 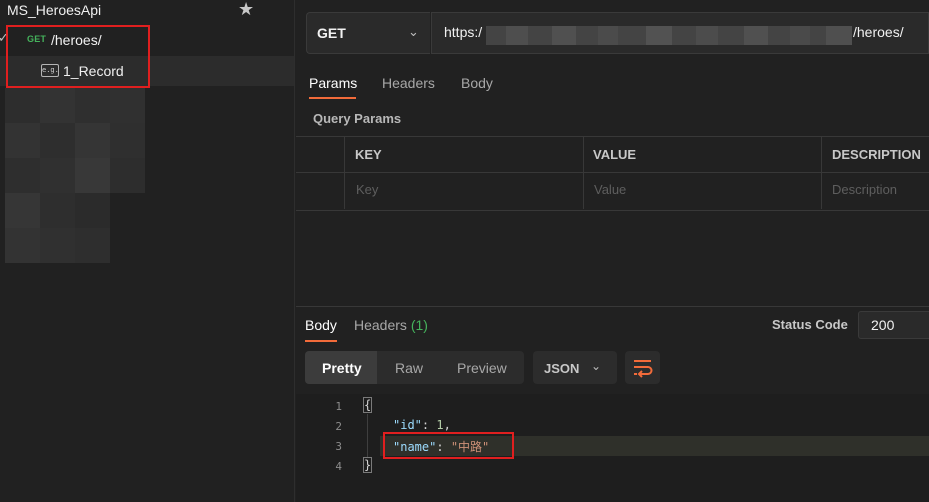 What do you see at coordinates (463, 32) in the screenshot?
I see `url-prefix: https:/` at bounding box center [463, 32].